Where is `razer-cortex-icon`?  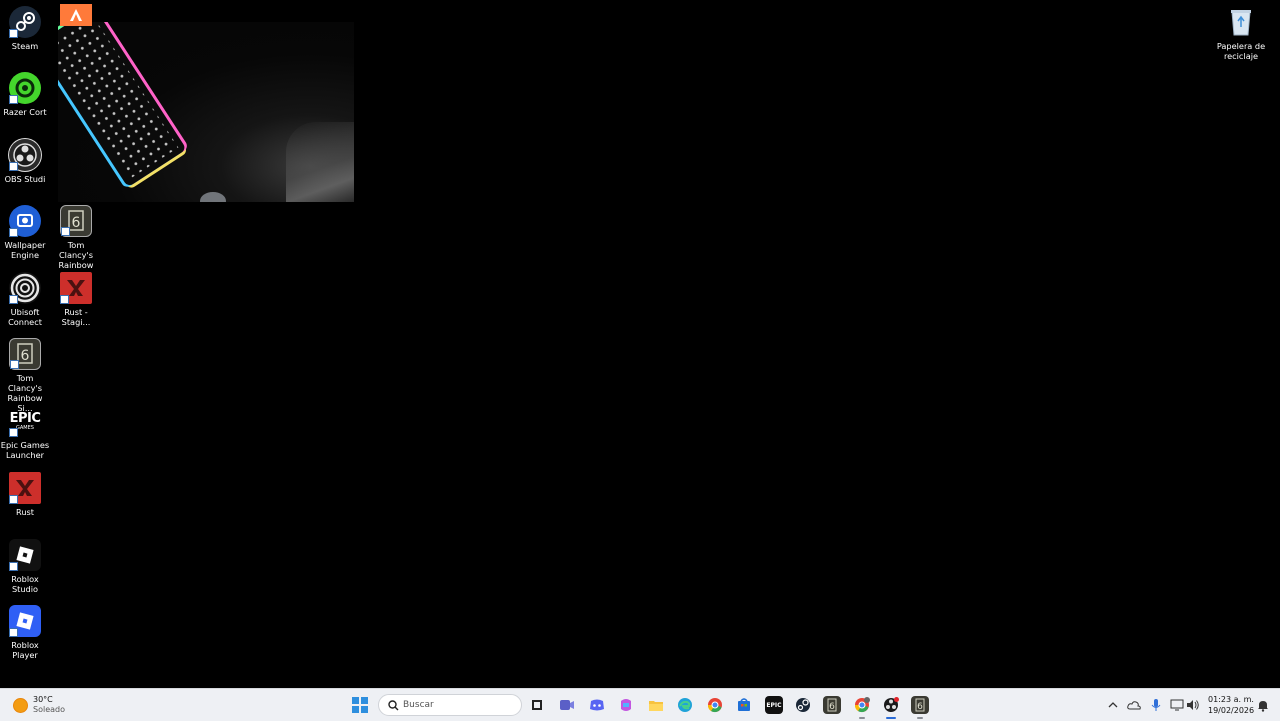
razer-cortex-icon is located at coordinates (25, 88).